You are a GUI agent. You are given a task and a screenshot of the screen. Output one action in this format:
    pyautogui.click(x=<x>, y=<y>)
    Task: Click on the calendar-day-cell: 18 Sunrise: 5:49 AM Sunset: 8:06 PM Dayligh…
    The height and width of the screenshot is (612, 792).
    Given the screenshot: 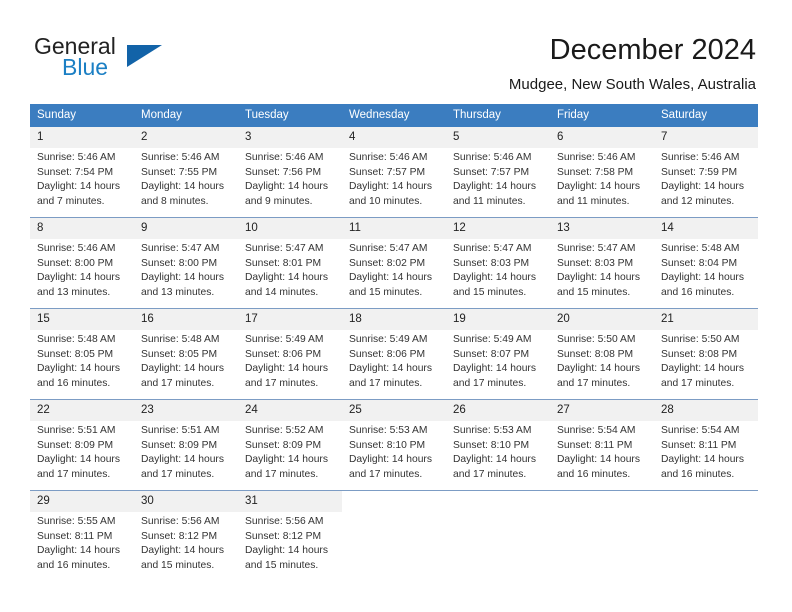 What is the action you would take?
    pyautogui.click(x=394, y=354)
    